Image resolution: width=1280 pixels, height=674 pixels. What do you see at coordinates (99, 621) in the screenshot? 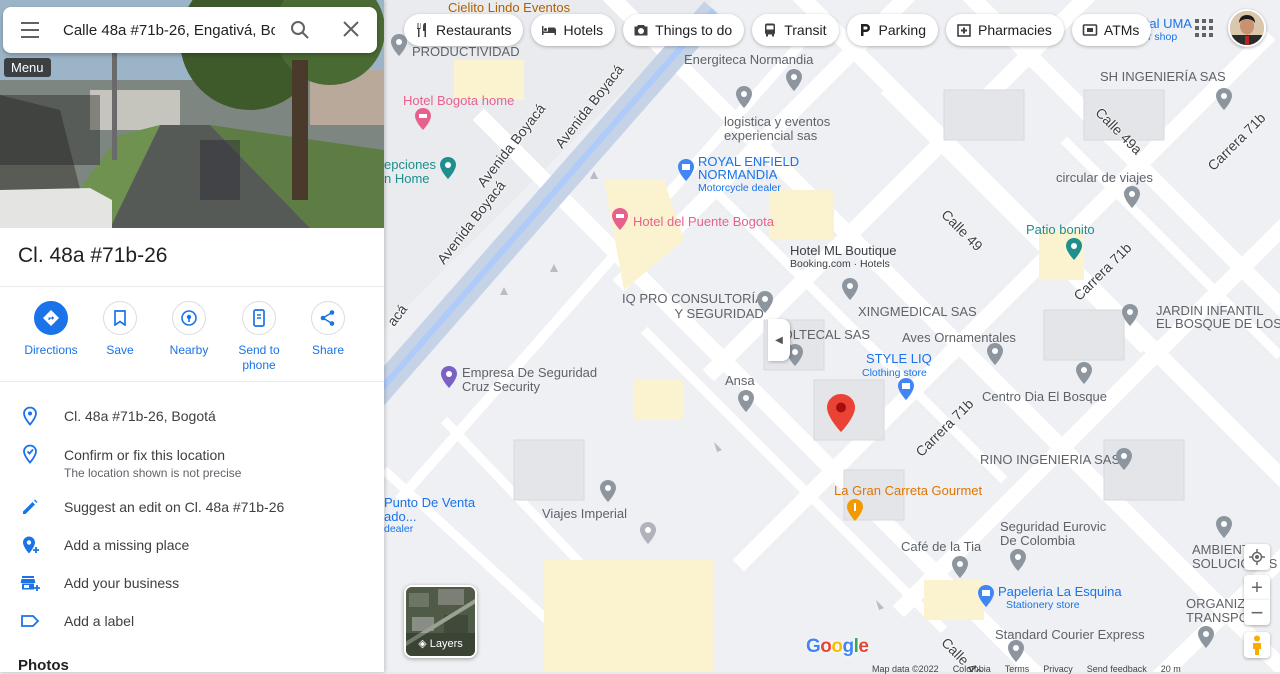
I see `add-label-text: Add a label` at bounding box center [99, 621].